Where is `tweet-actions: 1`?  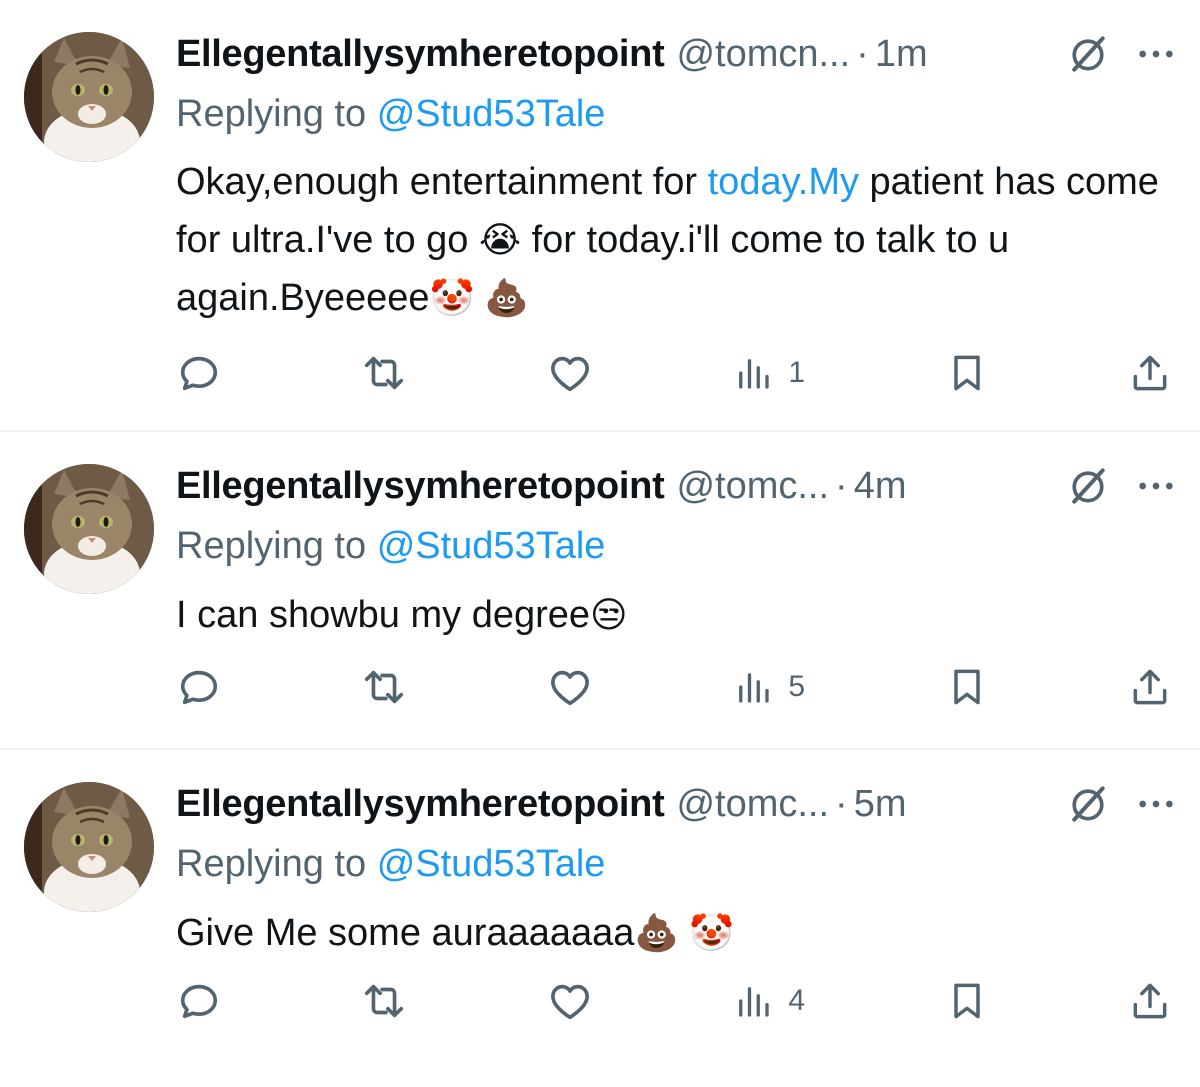
tweet-actions: 1 is located at coordinates (674, 373).